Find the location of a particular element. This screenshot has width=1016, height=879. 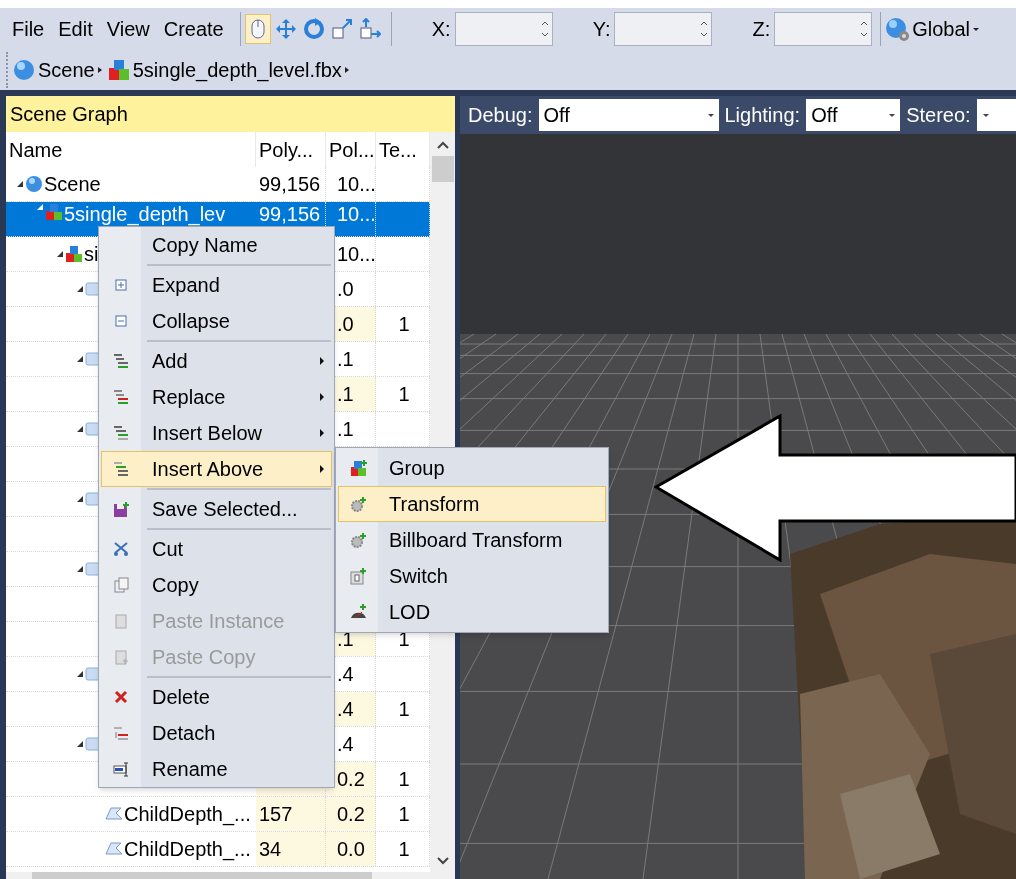

field-label: Y: is located at coordinates (601, 29).